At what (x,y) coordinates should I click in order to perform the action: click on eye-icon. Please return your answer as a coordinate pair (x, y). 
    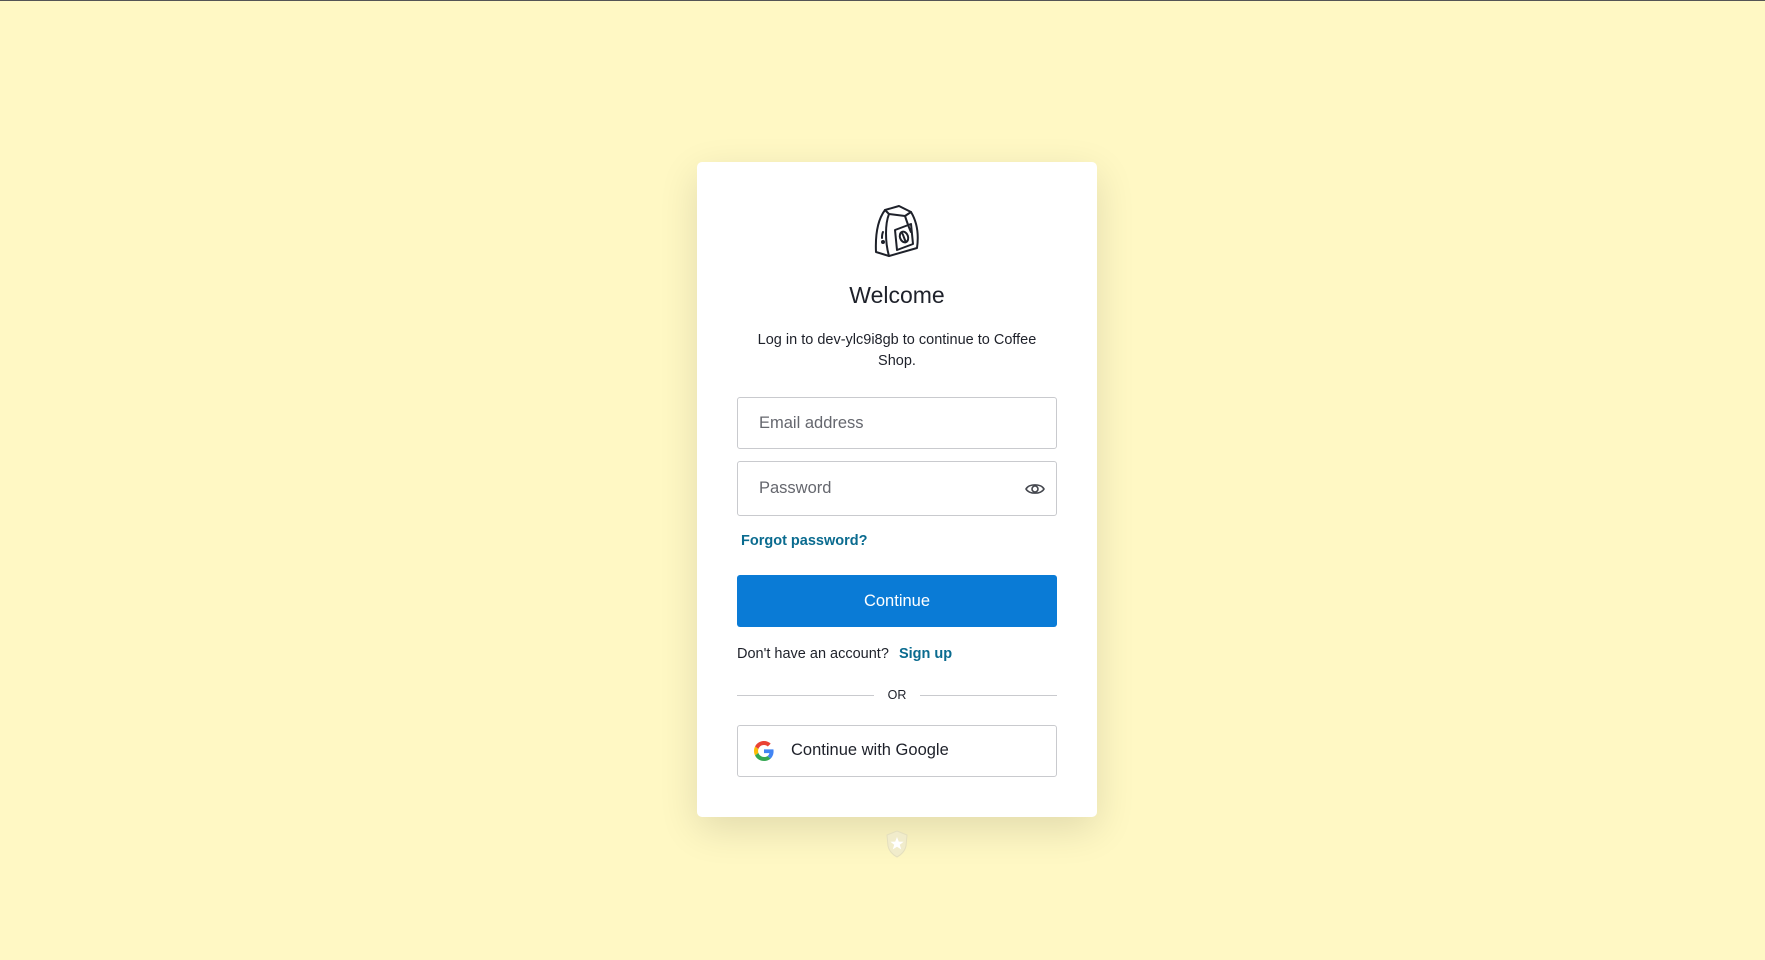
    Looking at the image, I should click on (1035, 489).